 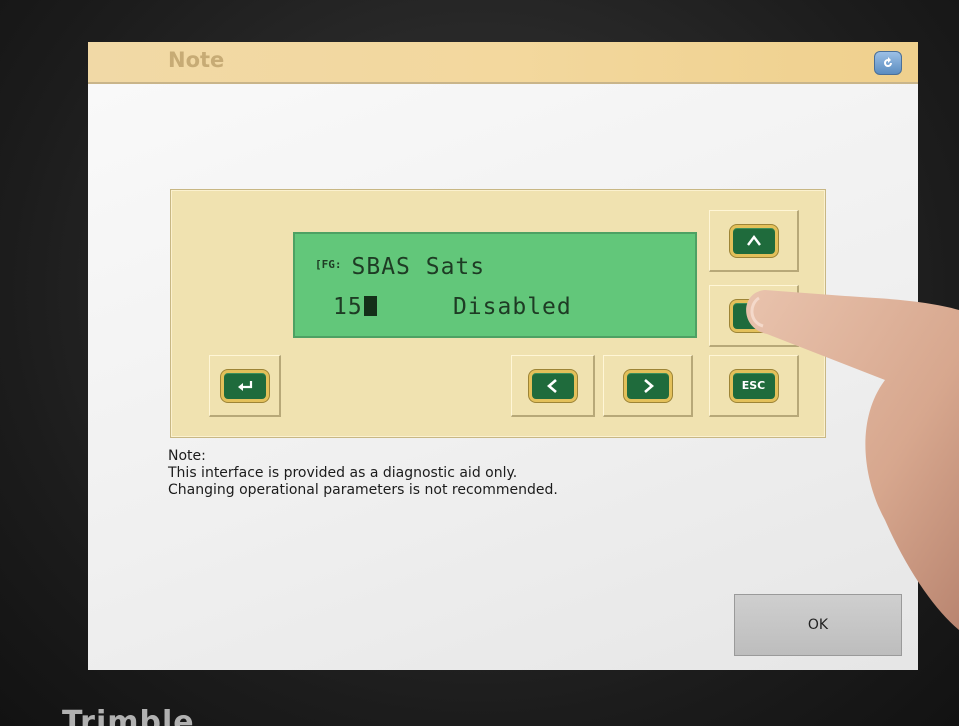 I want to click on chevron-left-icon, so click(x=551, y=385).